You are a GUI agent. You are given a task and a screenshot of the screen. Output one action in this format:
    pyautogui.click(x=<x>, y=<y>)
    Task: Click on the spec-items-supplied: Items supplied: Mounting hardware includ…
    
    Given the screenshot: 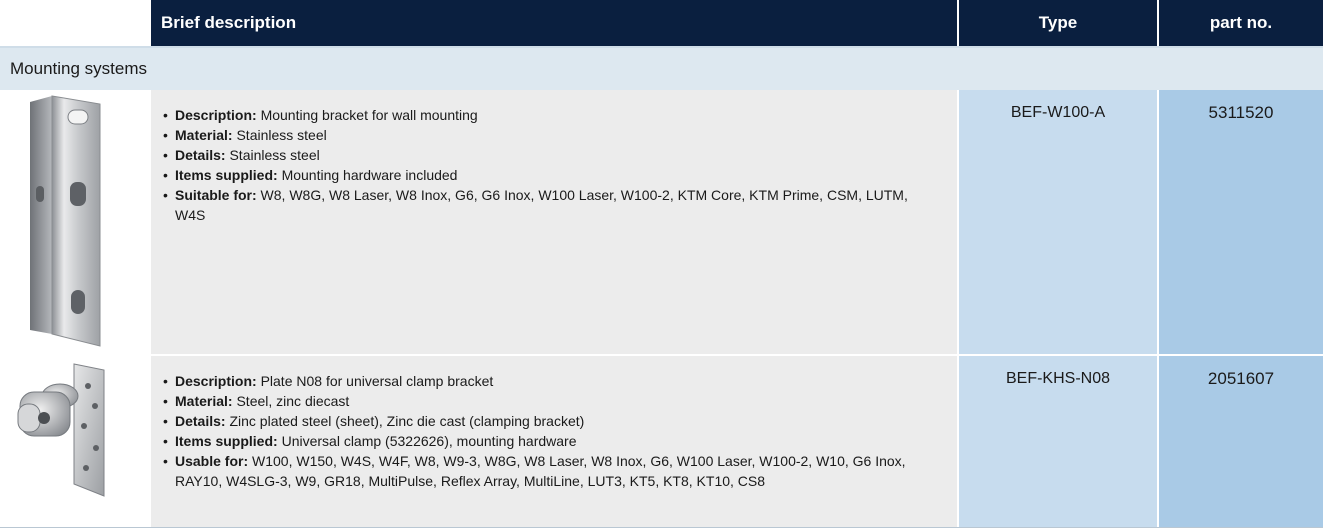 What is the action you would take?
    pyautogui.click(x=544, y=175)
    